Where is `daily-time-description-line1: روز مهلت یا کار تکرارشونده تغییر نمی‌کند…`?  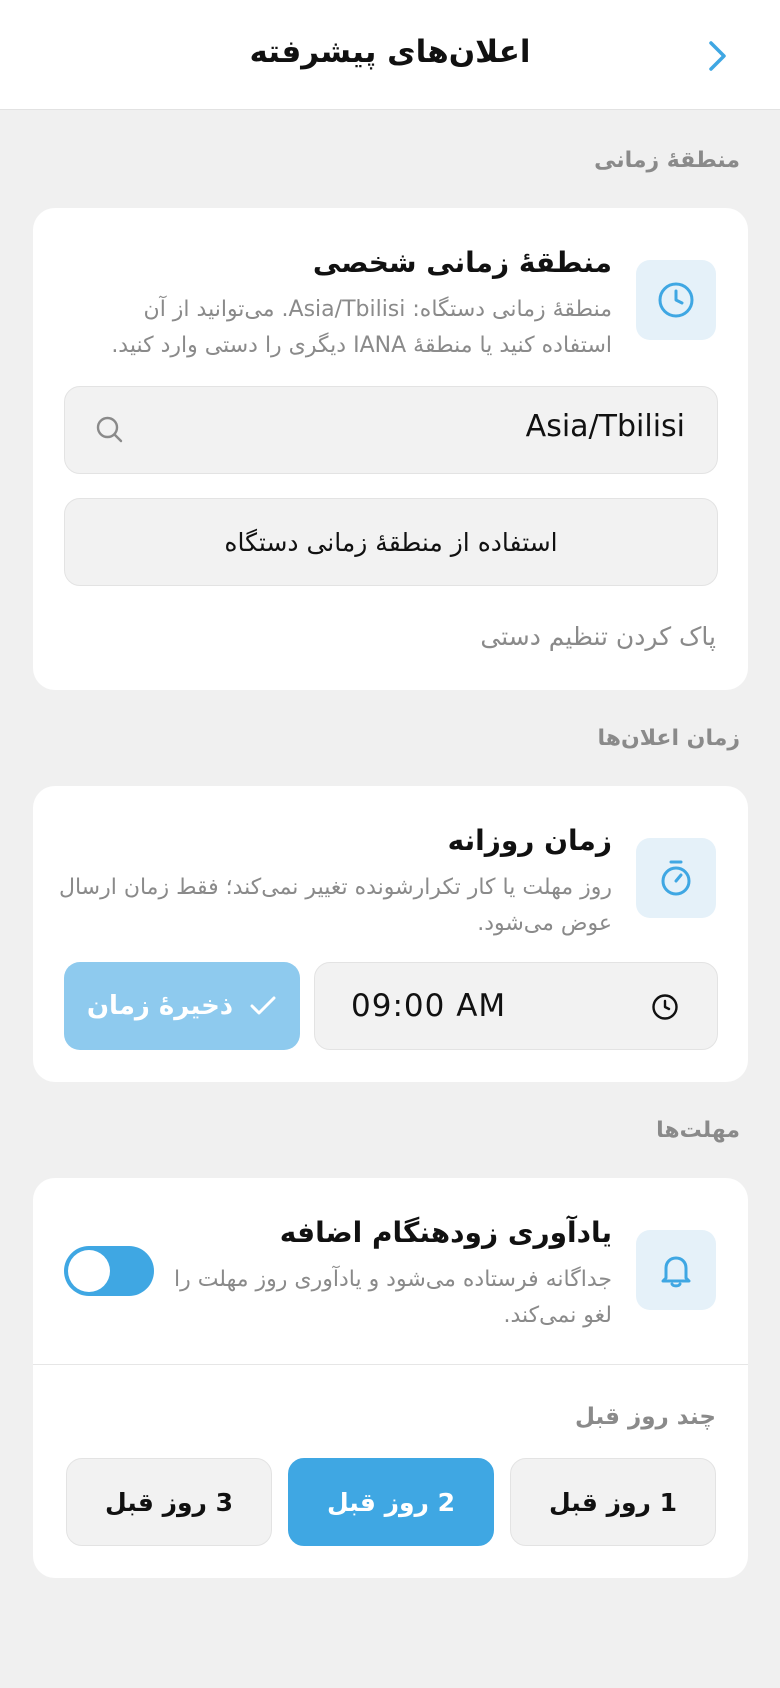
daily-time-description-line1: روز مهلت یا کار تکرارشونده تغییر نمی‌کند… is located at coordinates (335, 887).